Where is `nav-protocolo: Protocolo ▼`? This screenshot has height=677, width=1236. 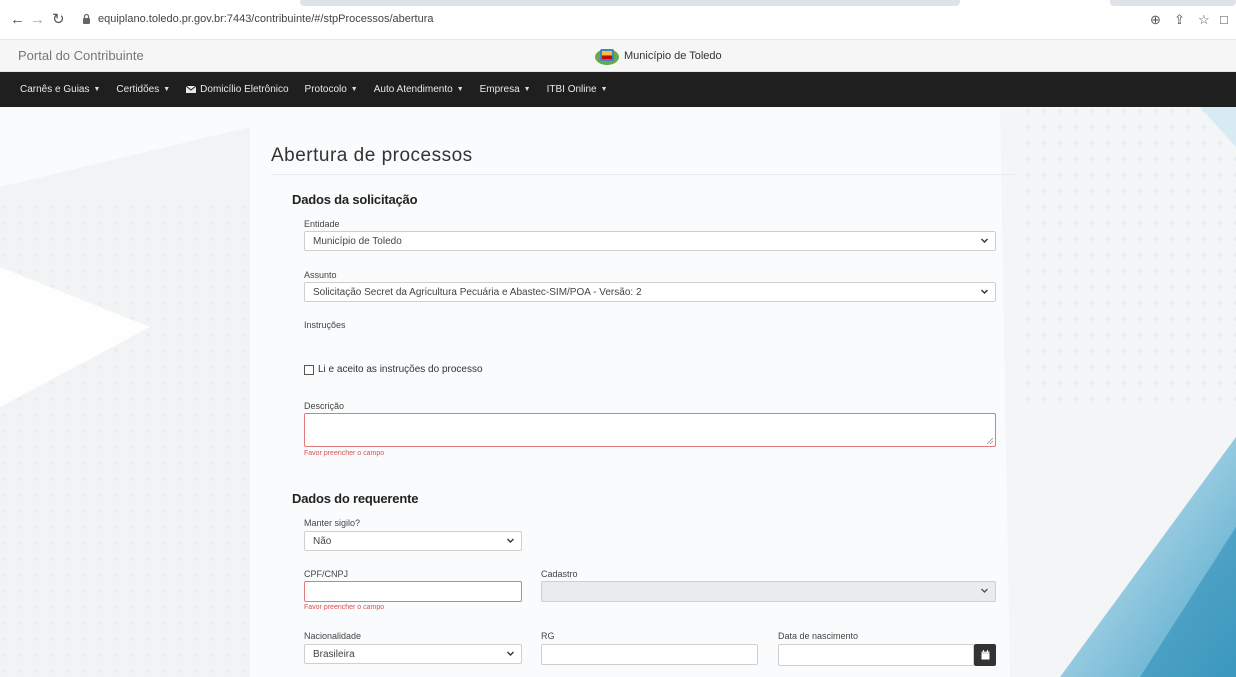 nav-protocolo: Protocolo ▼ is located at coordinates (331, 89).